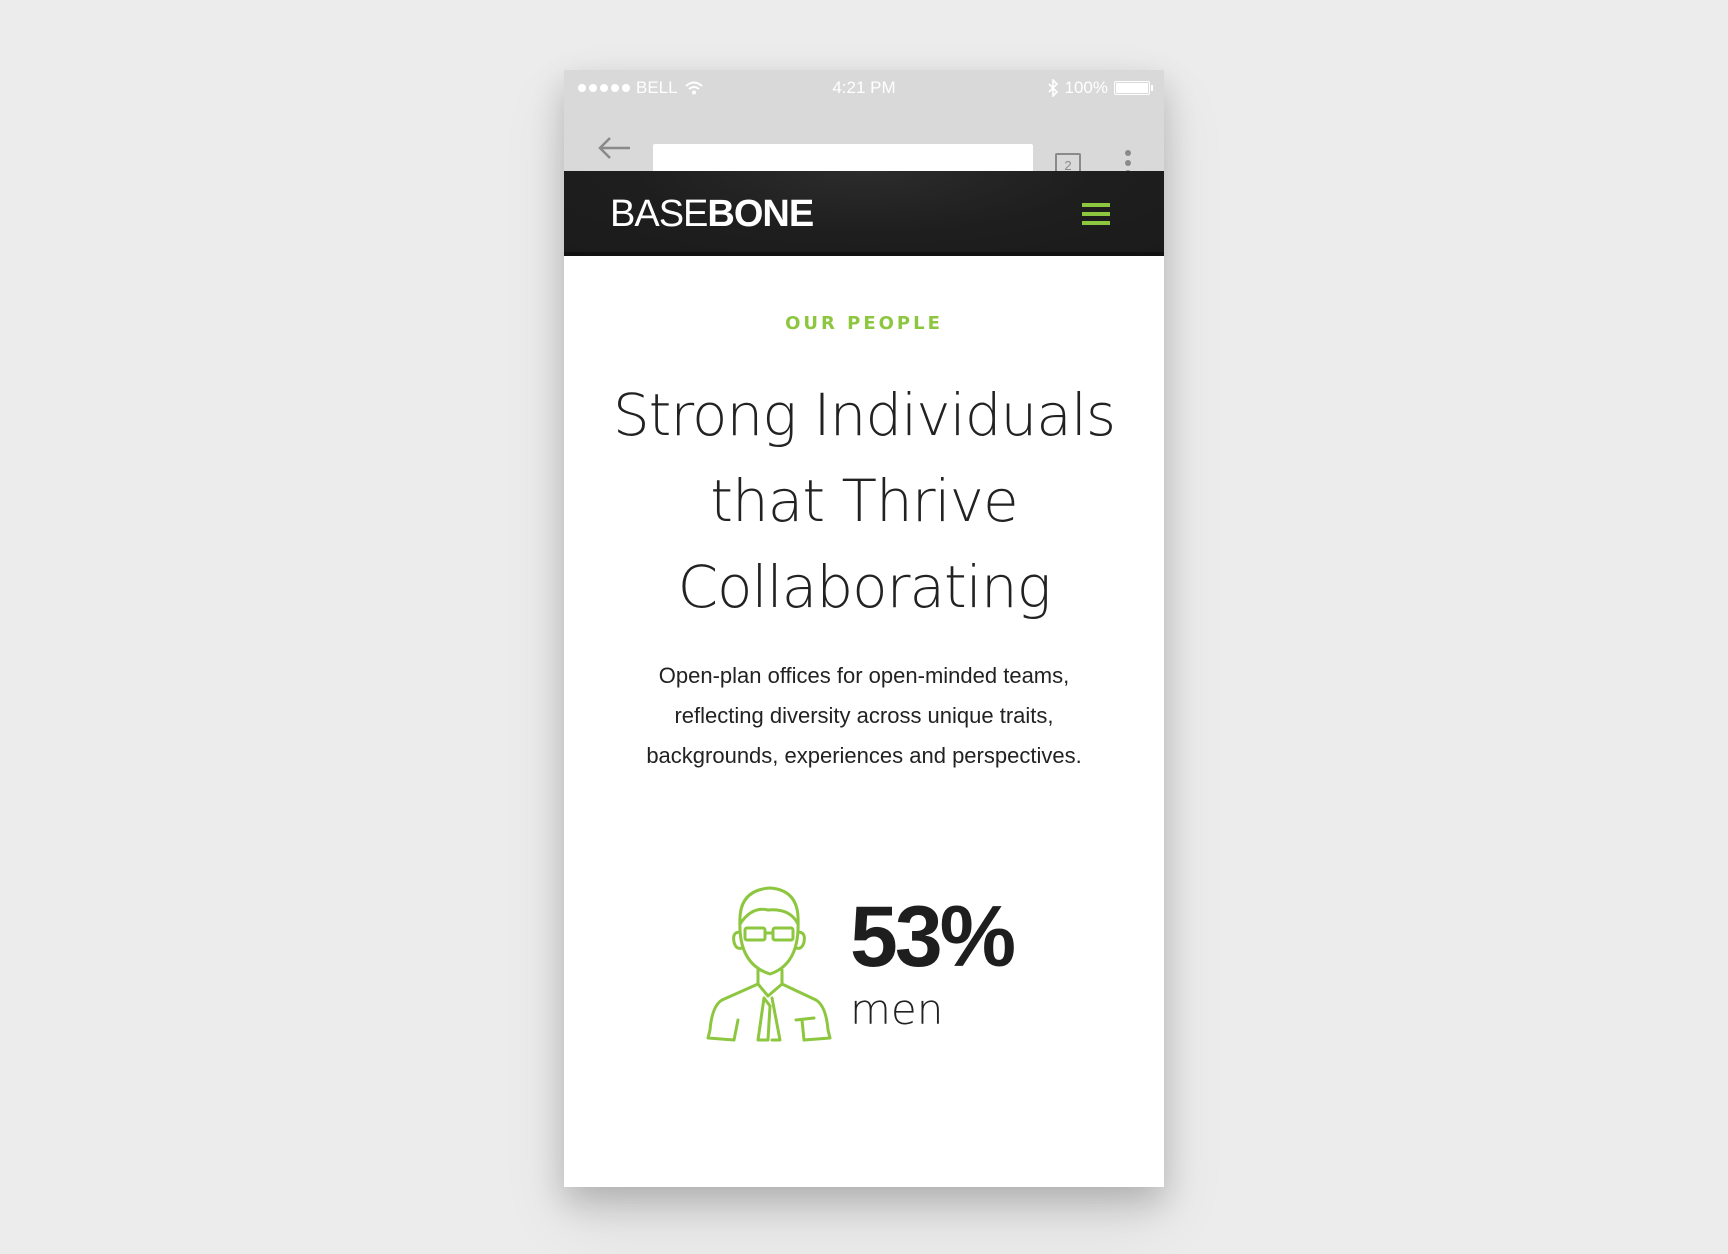 This screenshot has height=1254, width=1728. I want to click on man-with-glasses-icon, so click(769, 964).